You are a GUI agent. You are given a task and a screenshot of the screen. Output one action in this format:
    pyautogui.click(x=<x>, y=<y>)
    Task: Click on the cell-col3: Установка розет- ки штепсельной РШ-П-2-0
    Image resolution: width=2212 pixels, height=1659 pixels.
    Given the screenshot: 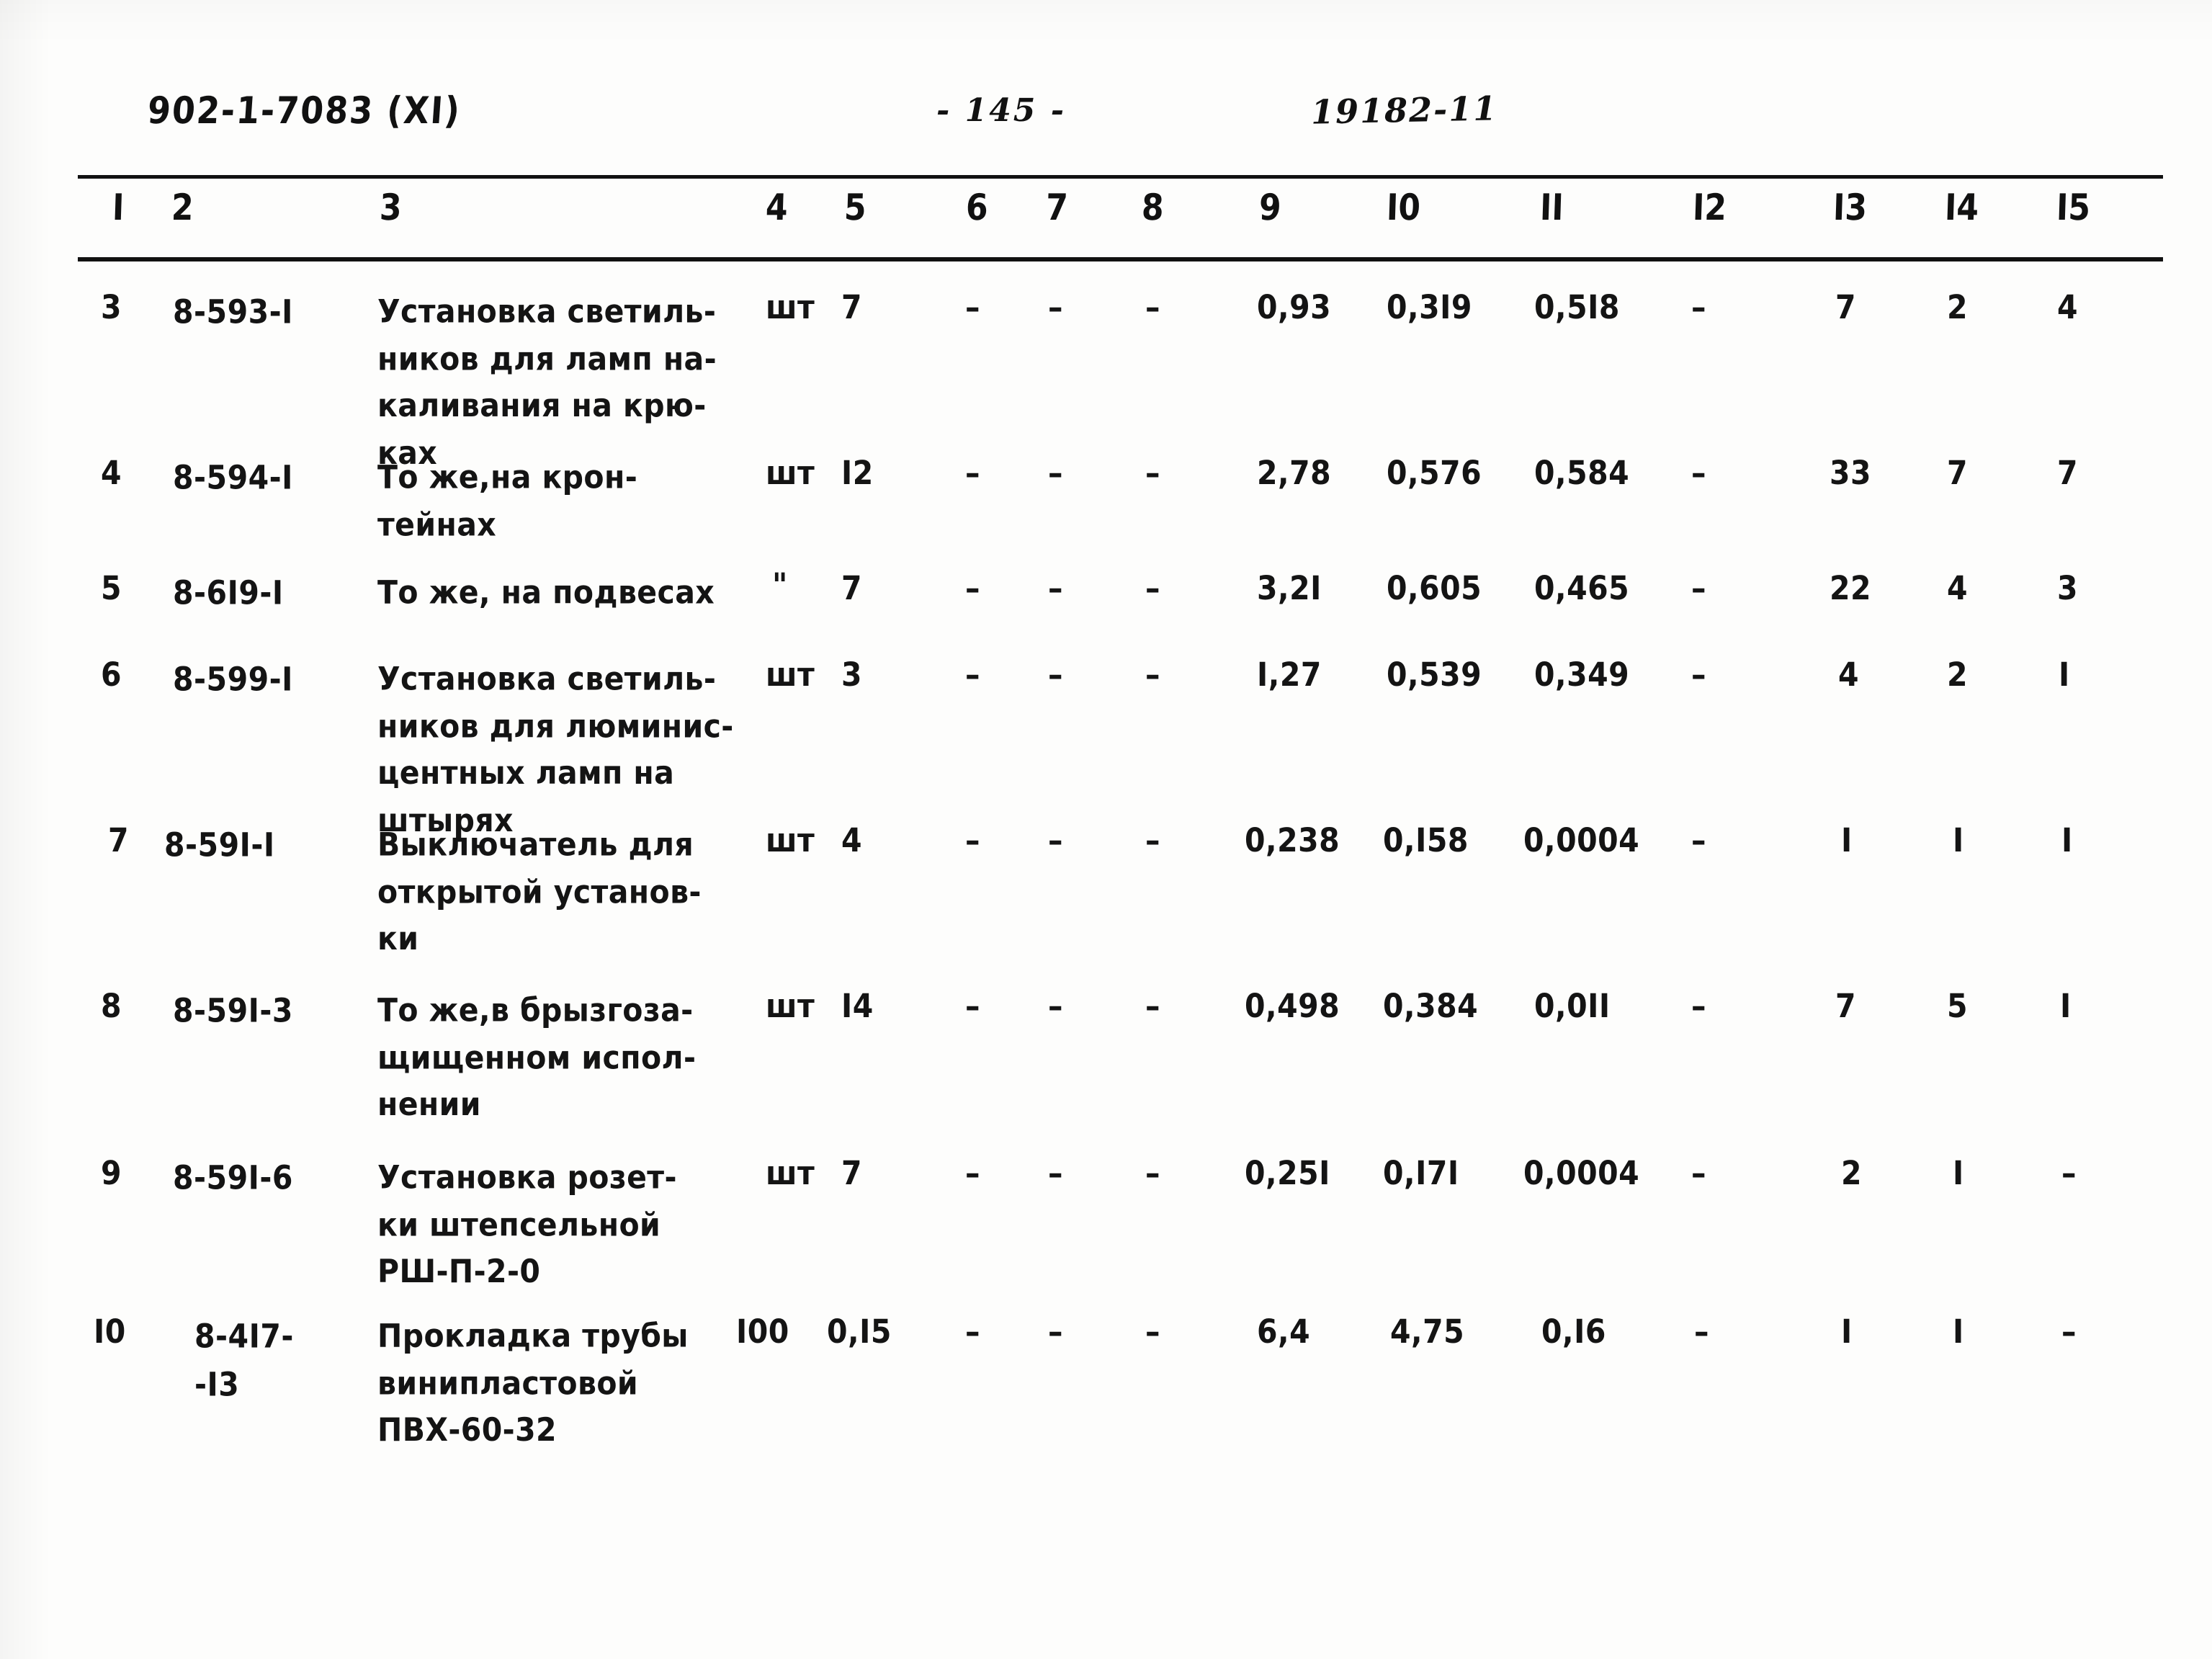 What is the action you would take?
    pyautogui.click(x=527, y=1224)
    